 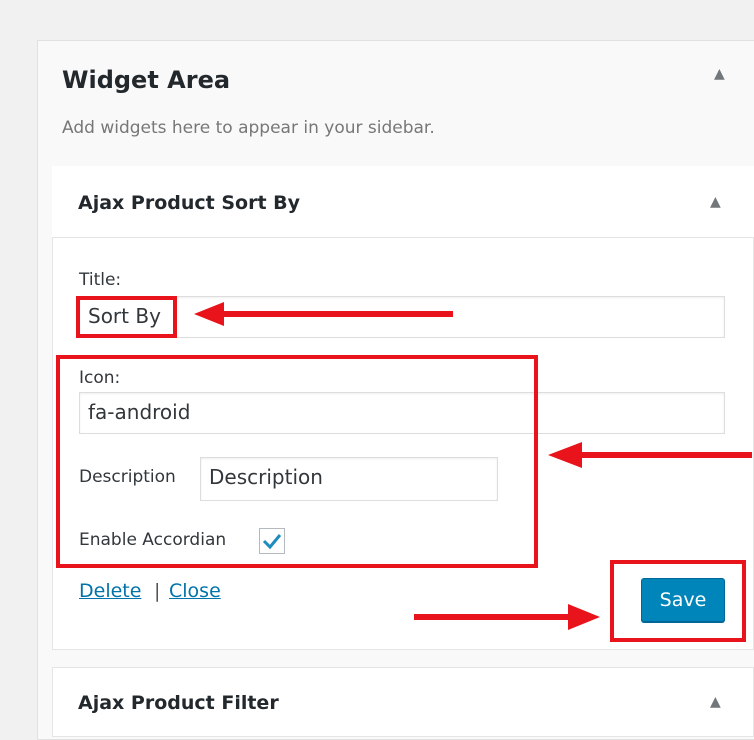 I want to click on arrow-left-icon-options, so click(x=650, y=455).